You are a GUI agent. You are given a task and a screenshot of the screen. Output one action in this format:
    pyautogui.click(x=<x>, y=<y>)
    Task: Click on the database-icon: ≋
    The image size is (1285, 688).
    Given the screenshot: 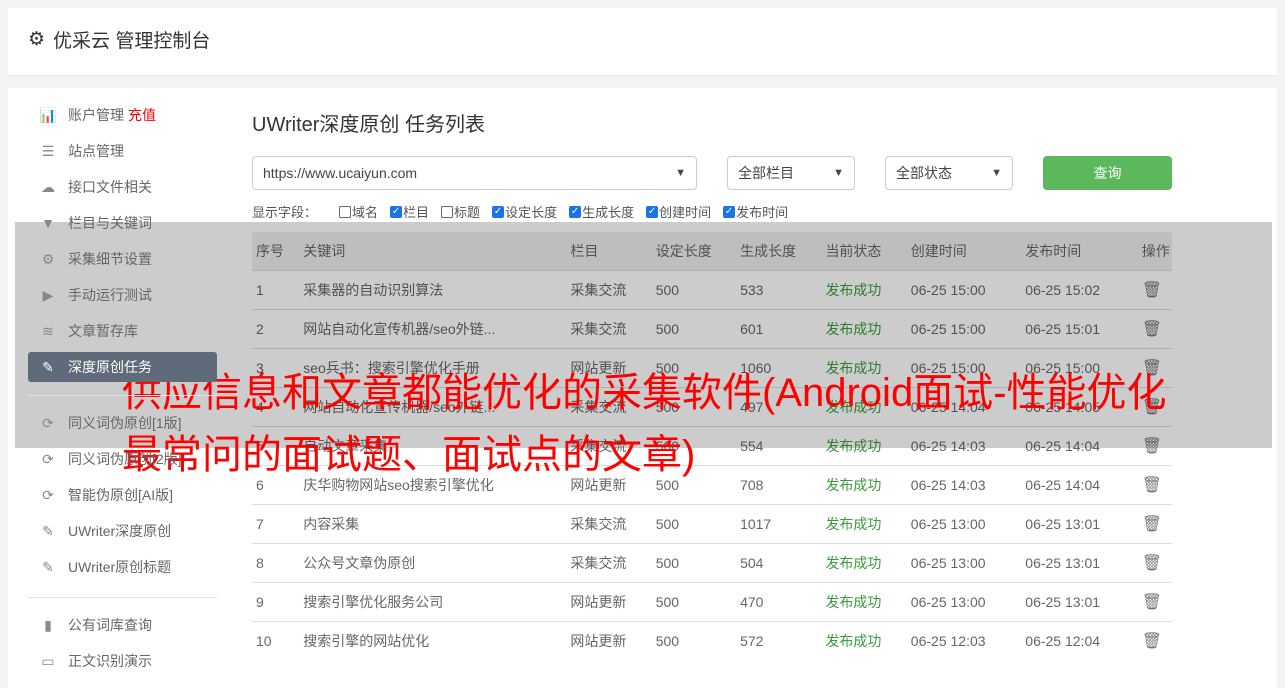 What is the action you would take?
    pyautogui.click(x=48, y=330)
    